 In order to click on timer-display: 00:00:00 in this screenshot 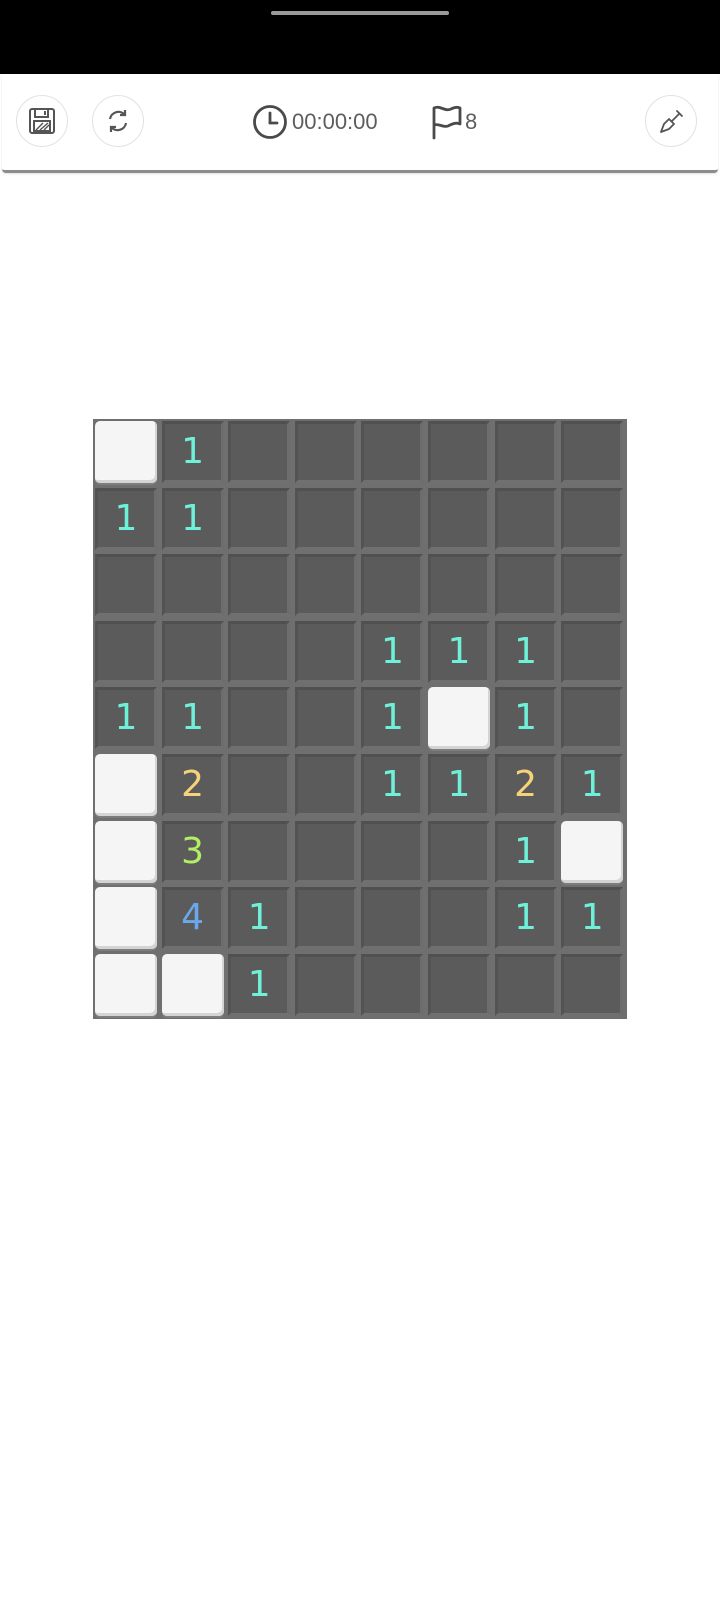, I will do `click(315, 122)`.